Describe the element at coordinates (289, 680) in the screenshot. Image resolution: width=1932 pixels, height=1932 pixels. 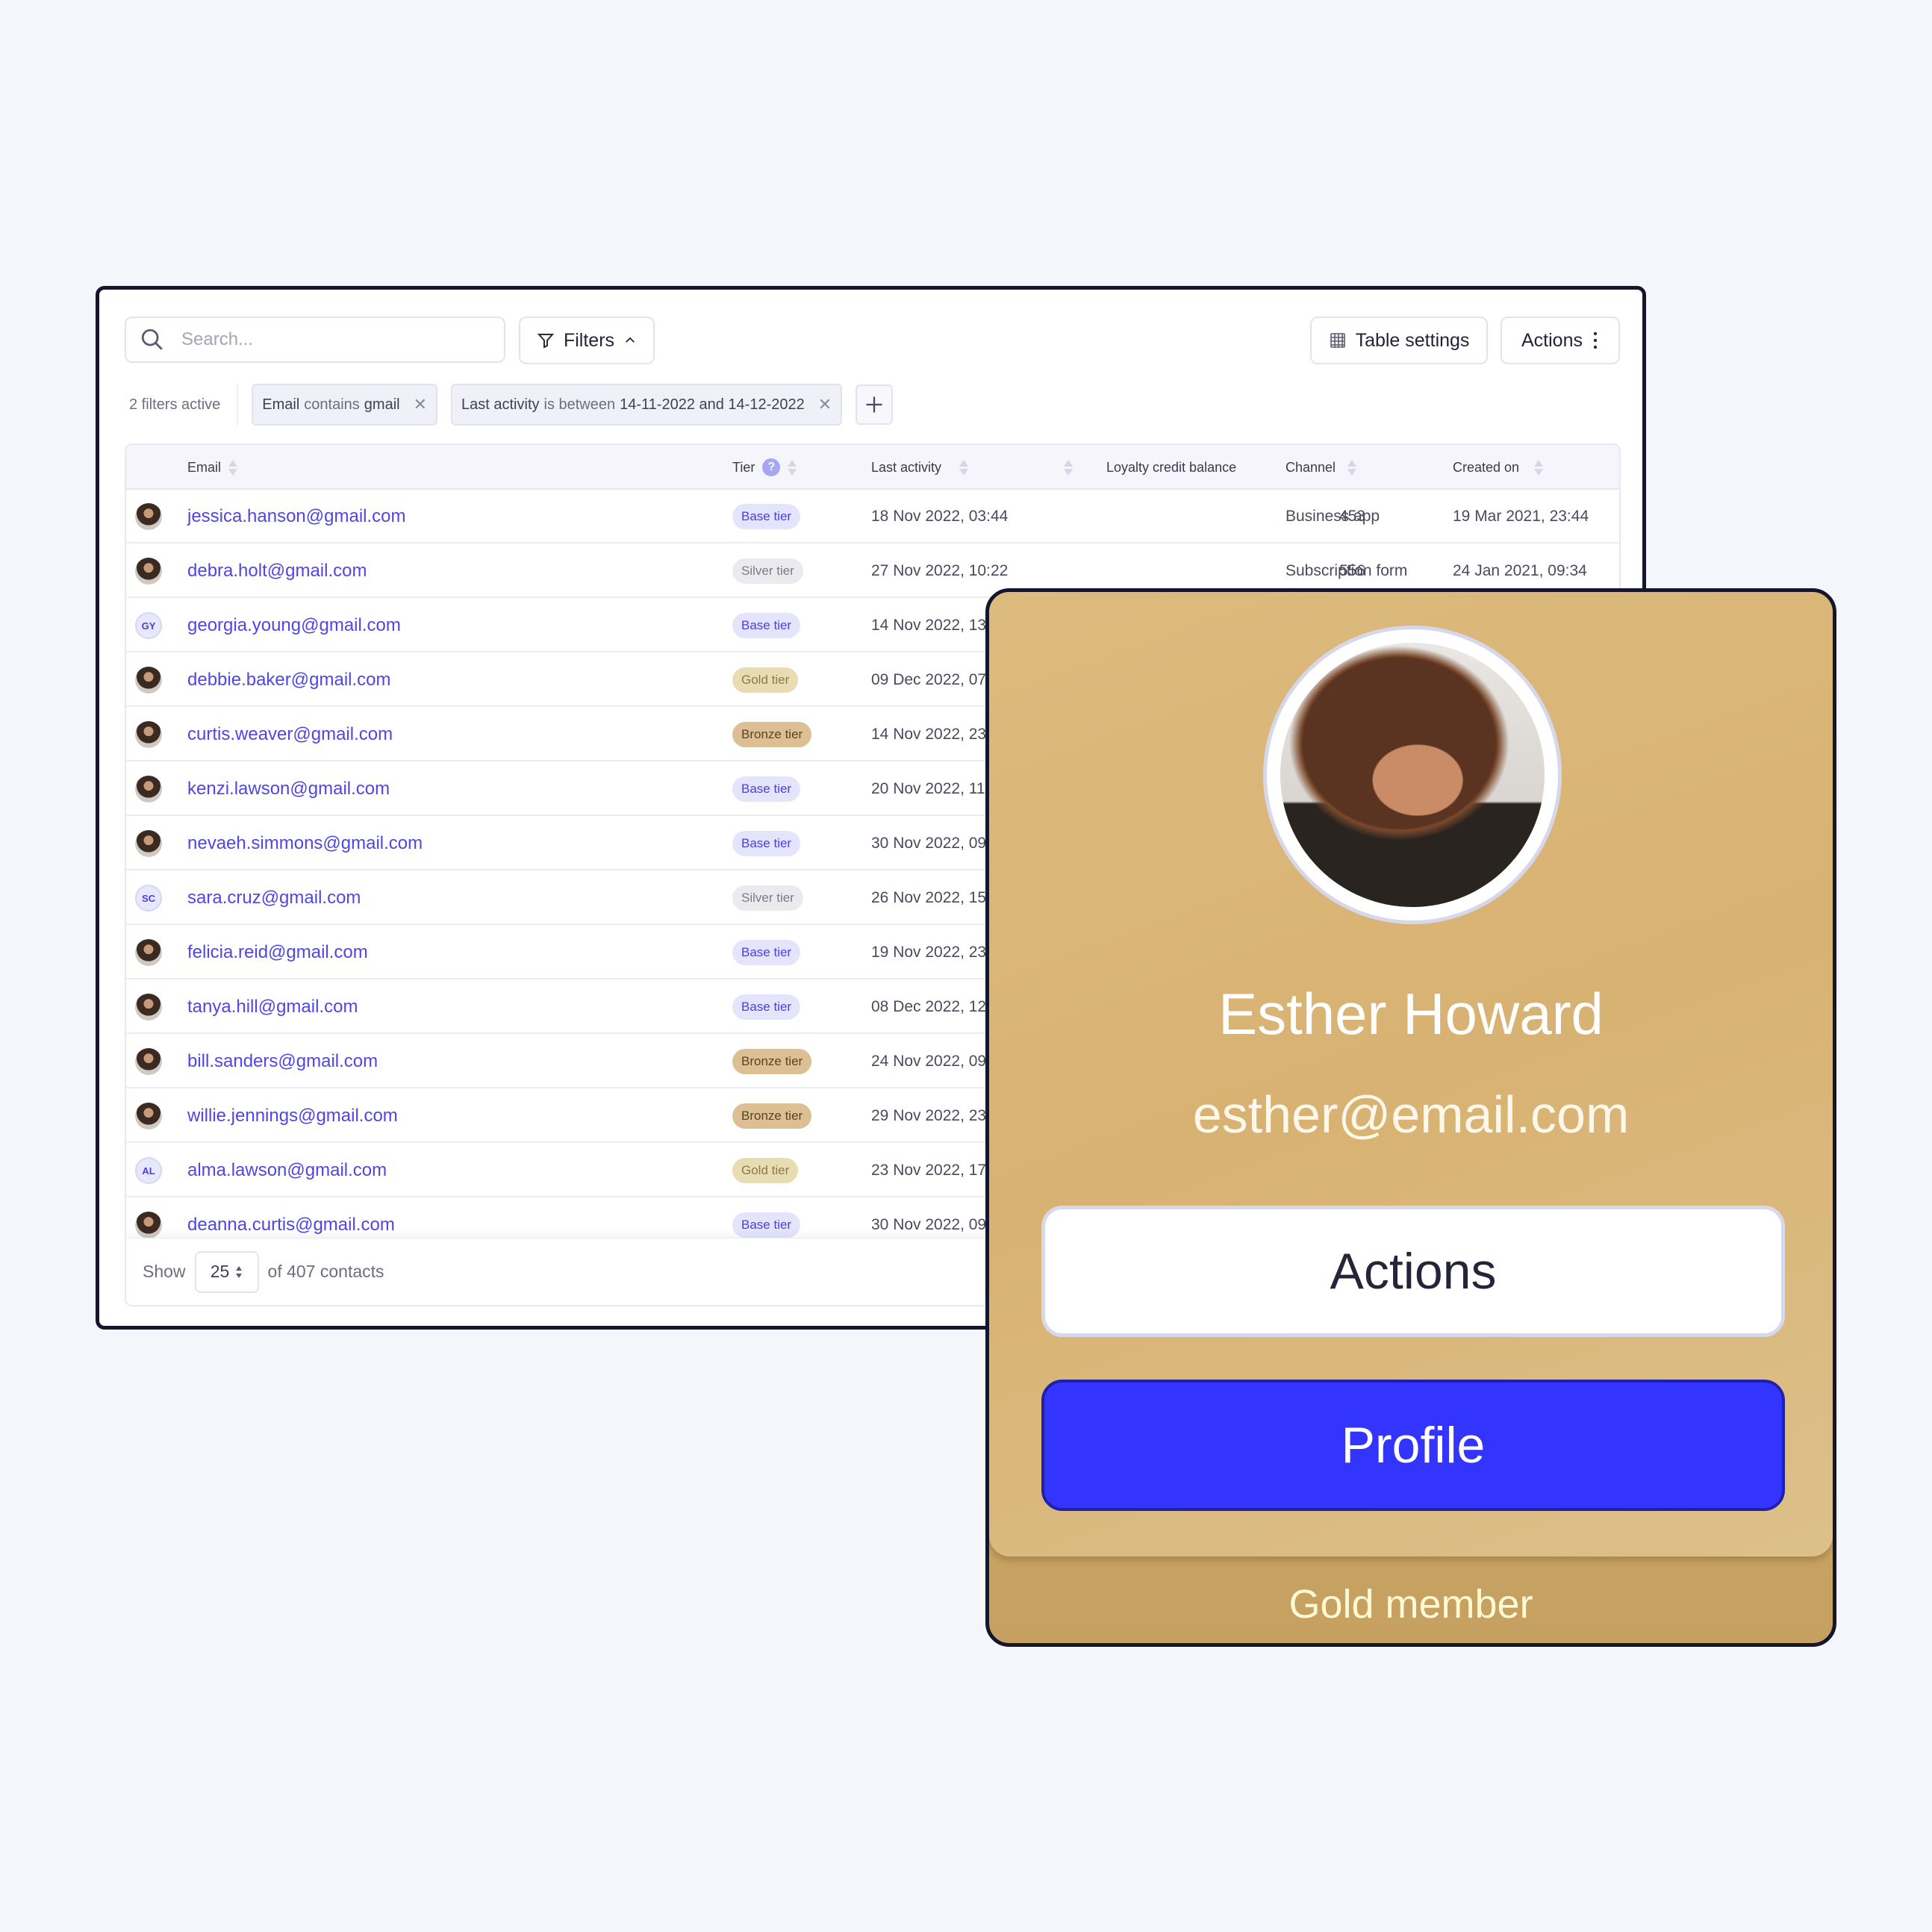
I see `email-link: debbie.baker@gmail.com` at that location.